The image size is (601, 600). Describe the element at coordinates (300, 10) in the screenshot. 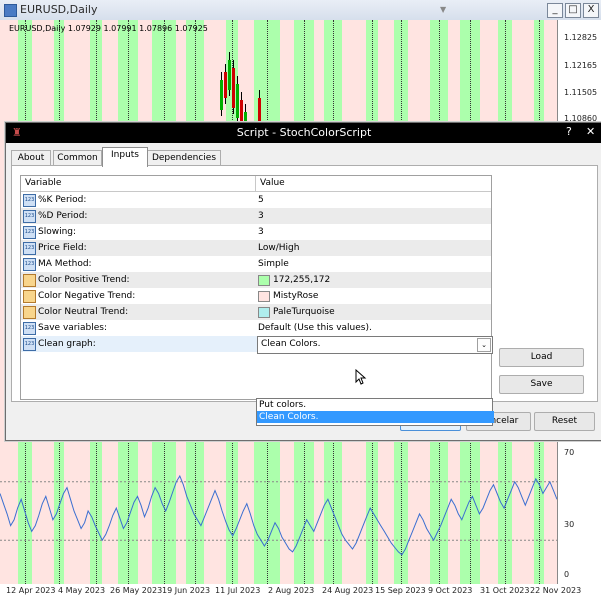

I see `chart-title-bar: EURUSD,Daily ▼ _ □ X` at that location.